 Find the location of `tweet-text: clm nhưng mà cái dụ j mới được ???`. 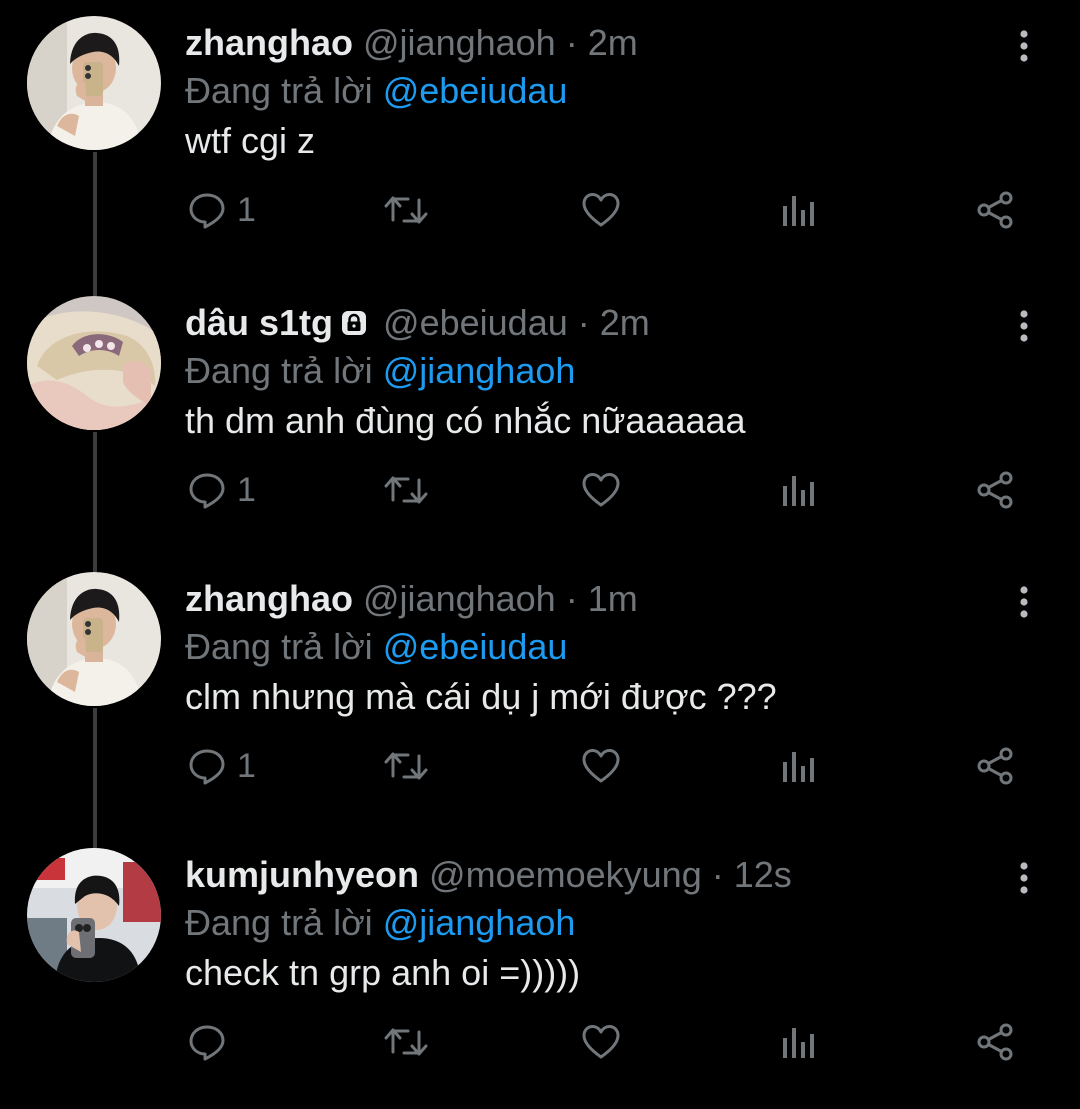

tweet-text: clm nhưng mà cái dụ j mới được ??? is located at coordinates (481, 696).